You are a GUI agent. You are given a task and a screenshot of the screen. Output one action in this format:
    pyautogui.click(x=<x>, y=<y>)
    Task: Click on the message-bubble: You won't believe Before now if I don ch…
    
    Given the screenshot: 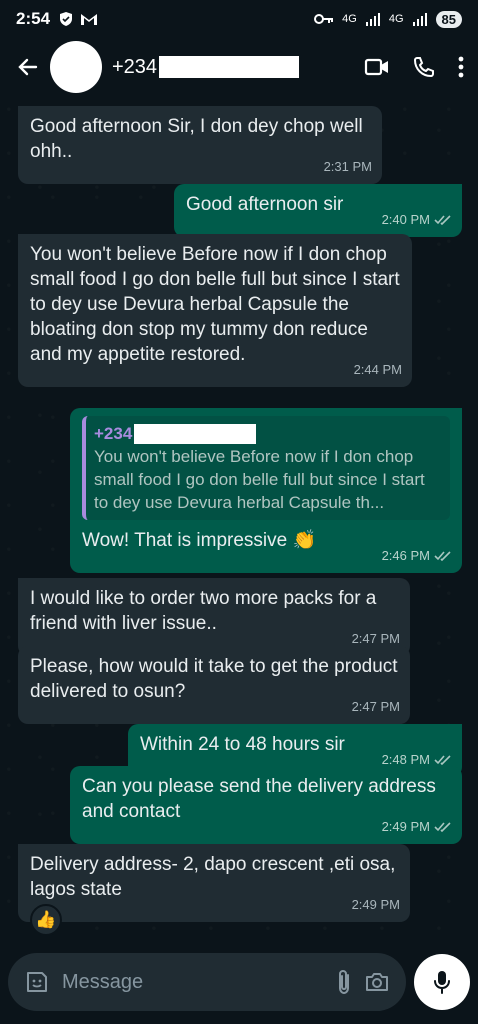 What is the action you would take?
    pyautogui.click(x=215, y=310)
    